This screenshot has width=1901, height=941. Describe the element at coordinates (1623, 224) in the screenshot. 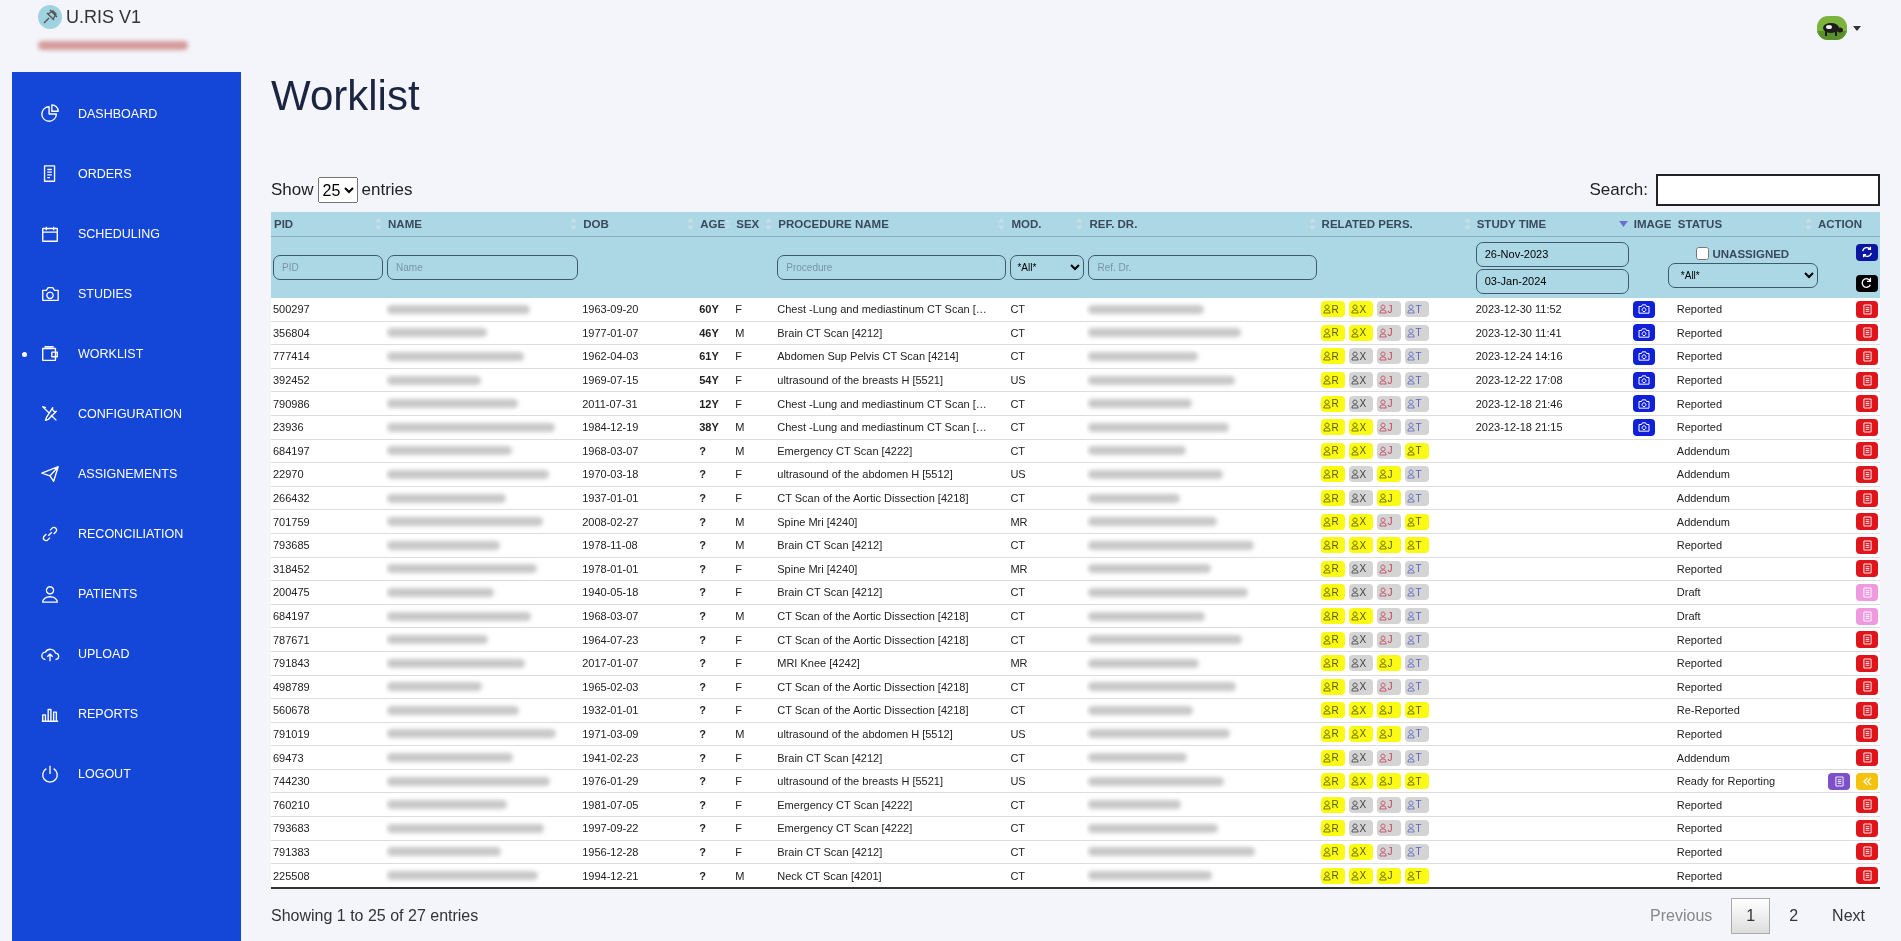

I see `sort-descending-icon` at that location.